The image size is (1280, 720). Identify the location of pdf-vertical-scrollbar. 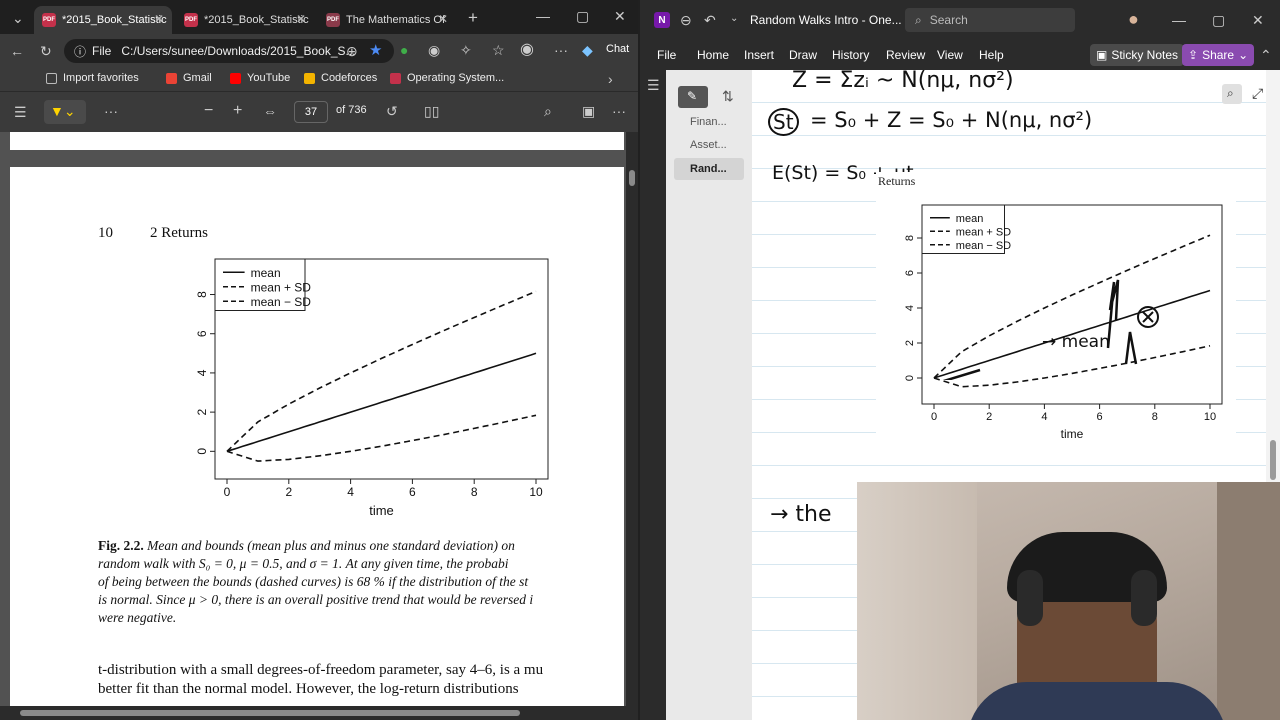
(632, 419).